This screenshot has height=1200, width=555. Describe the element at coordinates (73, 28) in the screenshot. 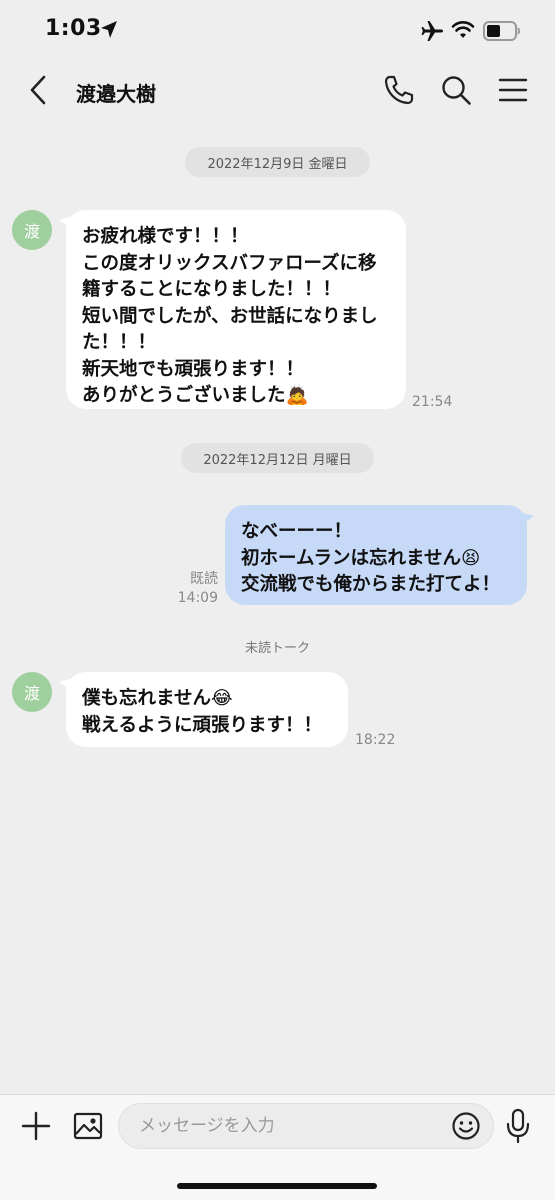

I see `status-time: 1:03` at that location.